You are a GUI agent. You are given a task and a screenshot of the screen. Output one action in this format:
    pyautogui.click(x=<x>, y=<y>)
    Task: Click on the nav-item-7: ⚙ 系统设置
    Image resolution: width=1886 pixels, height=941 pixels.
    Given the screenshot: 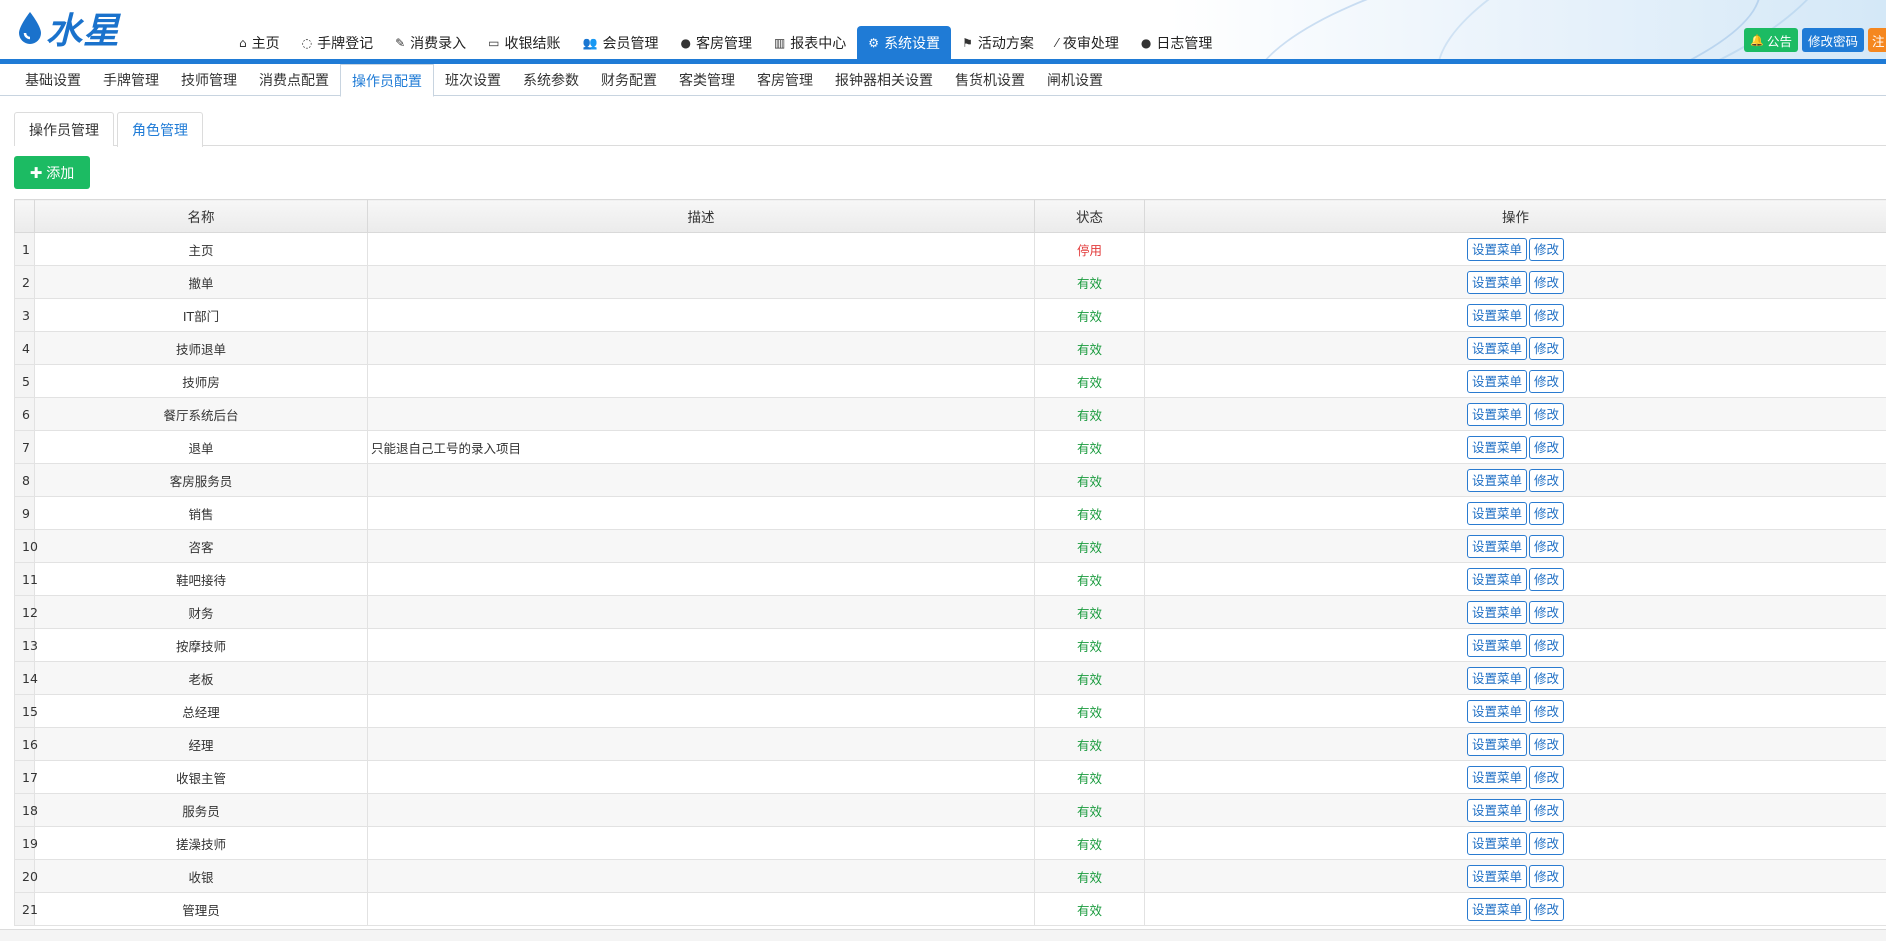 What is the action you would take?
    pyautogui.click(x=904, y=42)
    